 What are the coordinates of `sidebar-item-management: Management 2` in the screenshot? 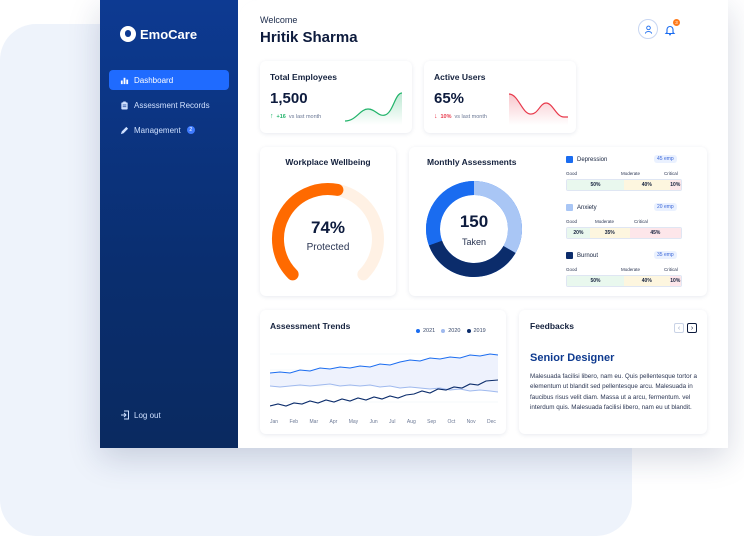 It's located at (169, 130).